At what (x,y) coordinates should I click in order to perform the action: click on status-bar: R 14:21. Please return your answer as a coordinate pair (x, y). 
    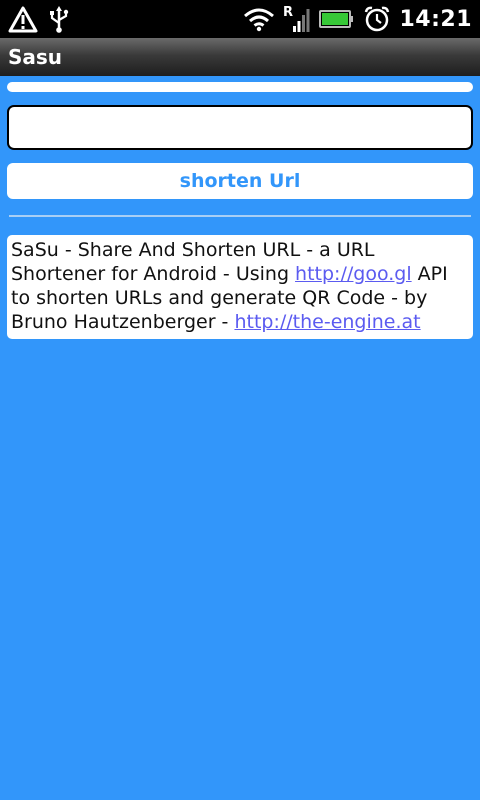
    Looking at the image, I should click on (240, 19).